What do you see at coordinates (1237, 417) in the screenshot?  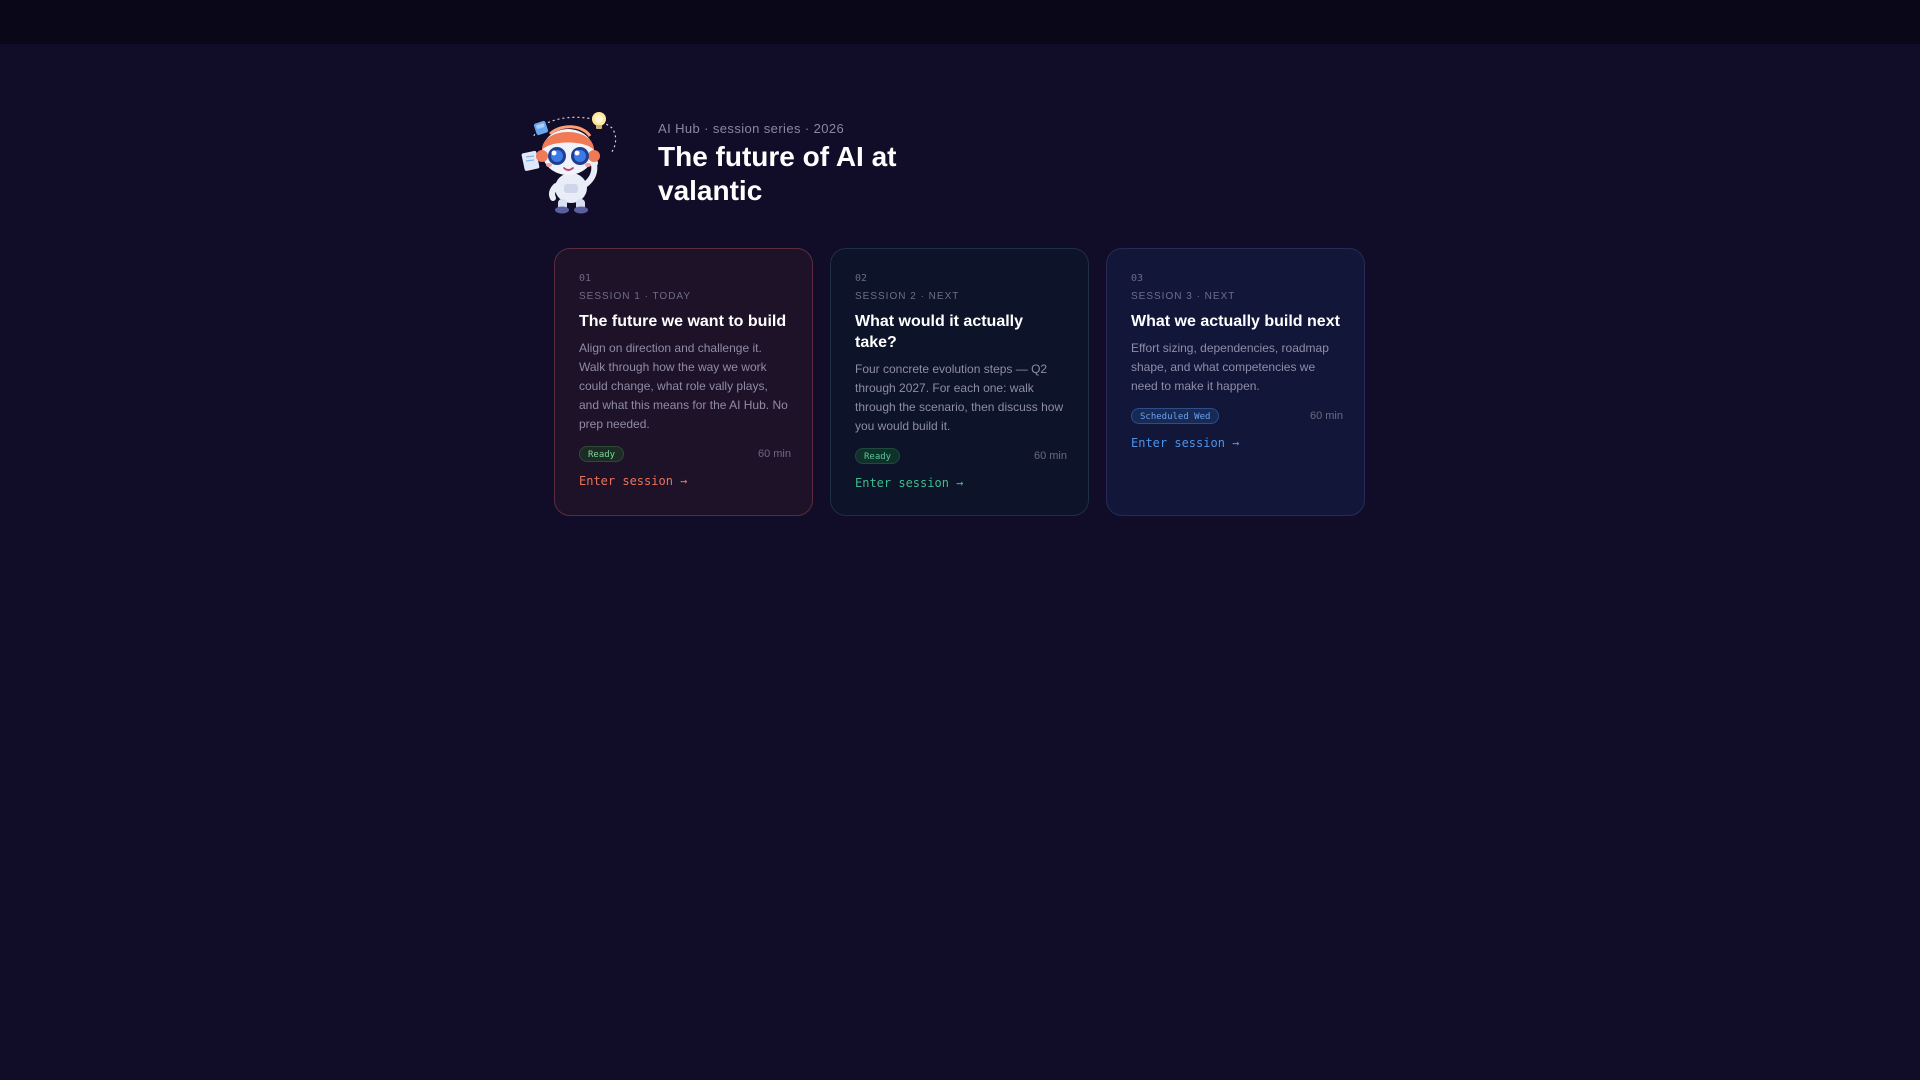 I see `session-meta: Scheduled Wed 60 min` at bounding box center [1237, 417].